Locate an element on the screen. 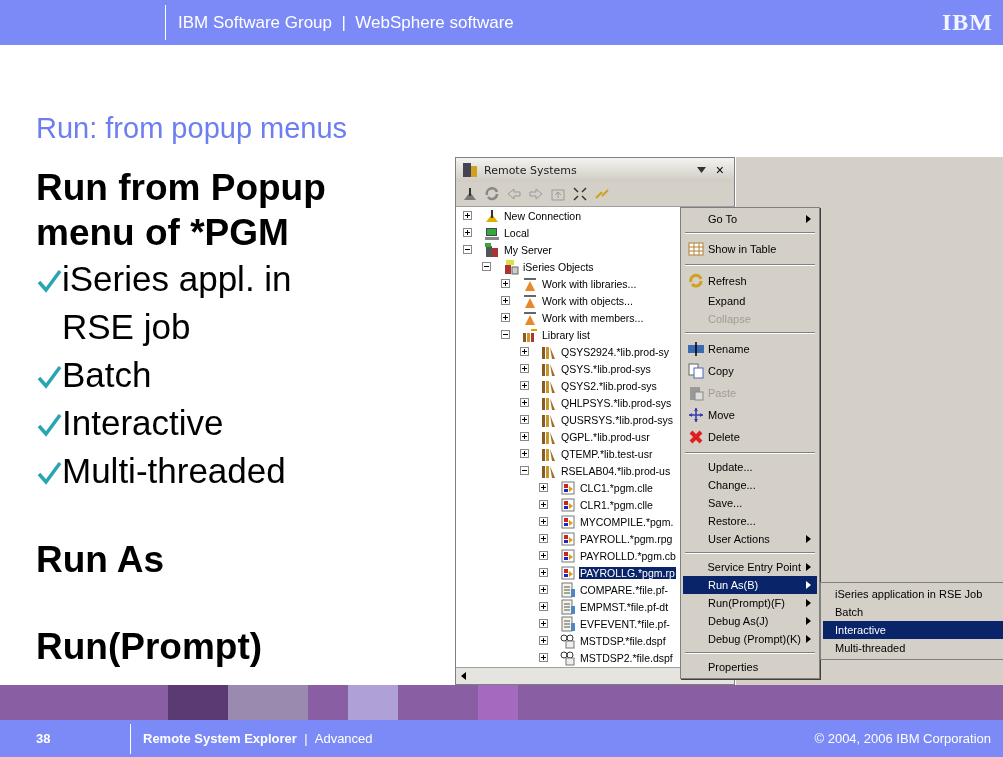  tree-item: QSYS.*lib.prod-sys is located at coordinates (606, 368).